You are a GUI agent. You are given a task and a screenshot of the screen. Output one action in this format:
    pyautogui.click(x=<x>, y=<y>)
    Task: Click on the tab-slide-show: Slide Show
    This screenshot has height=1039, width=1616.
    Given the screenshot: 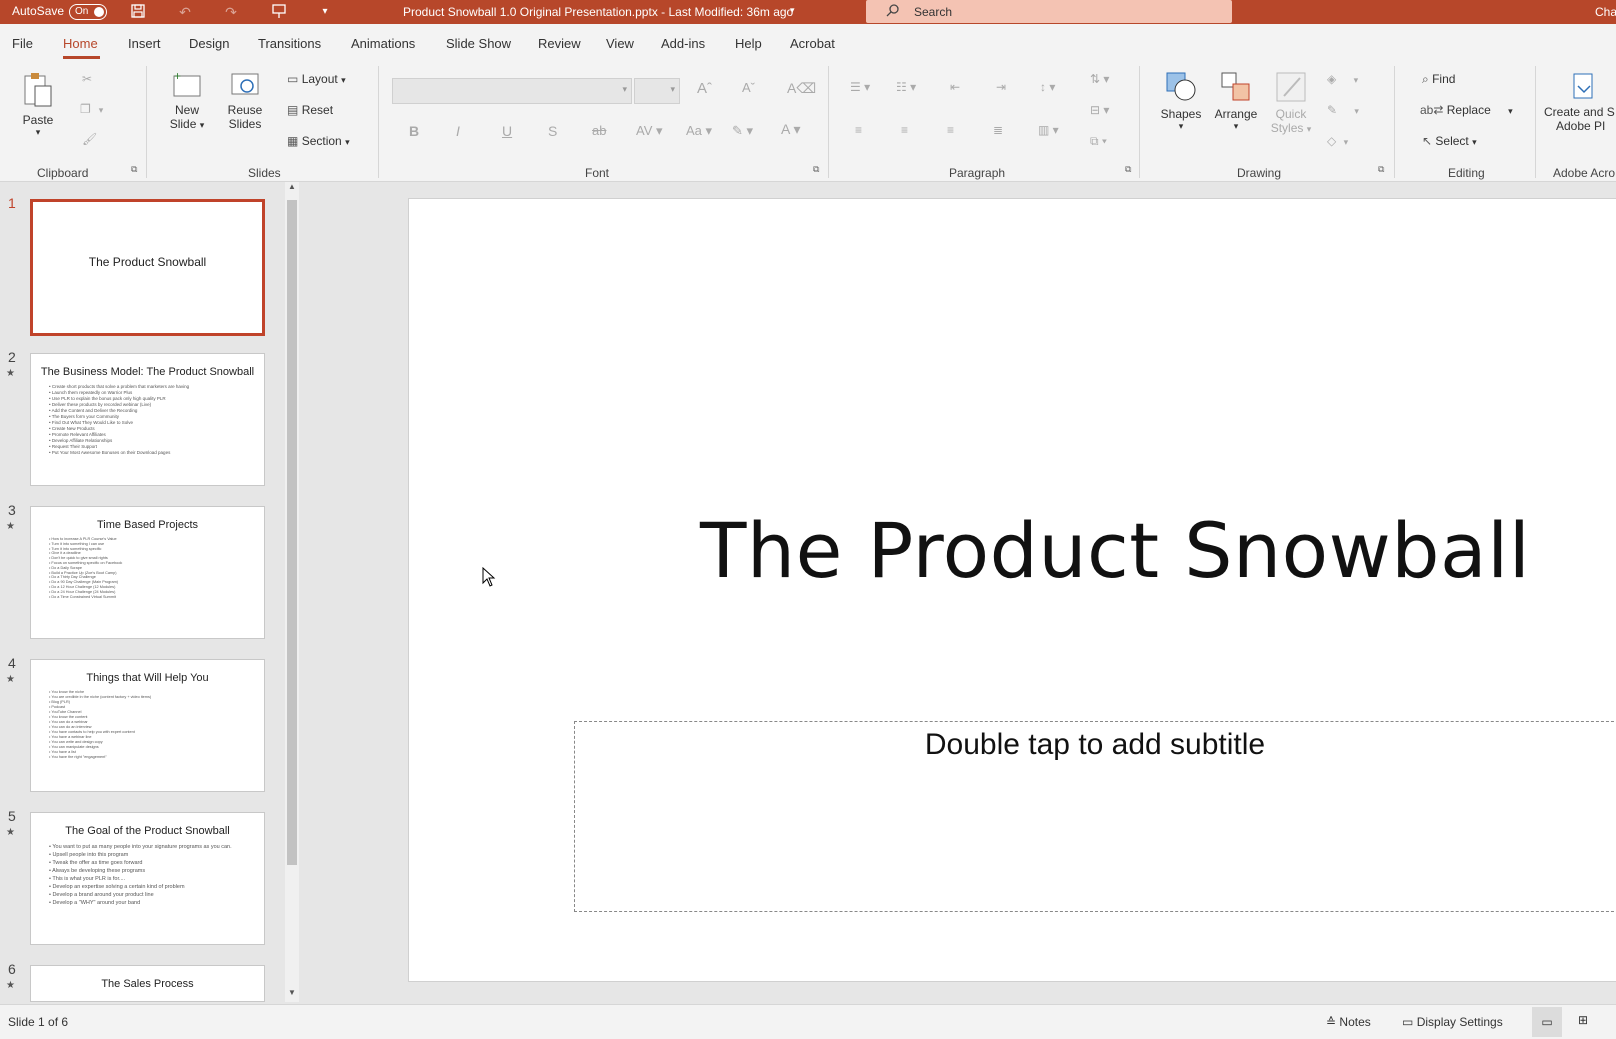 What is the action you would take?
    pyautogui.click(x=478, y=43)
    